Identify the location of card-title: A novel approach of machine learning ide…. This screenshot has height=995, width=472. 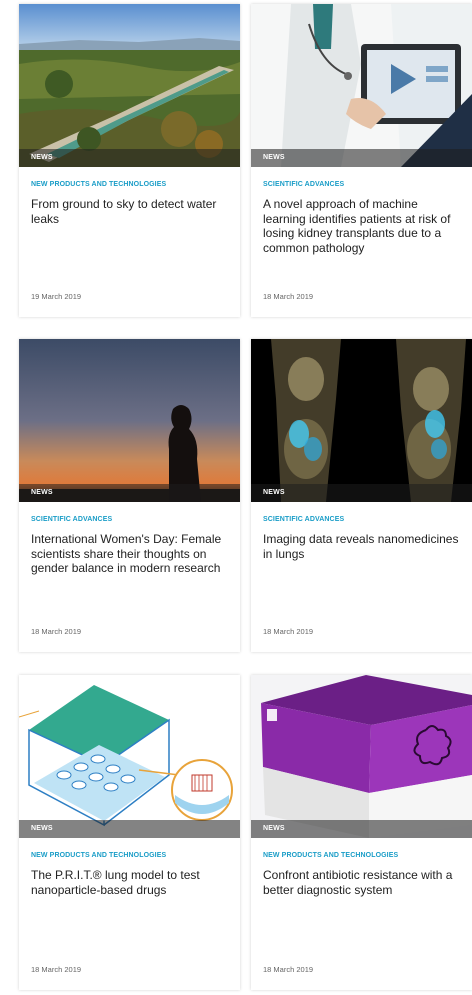
(362, 226).